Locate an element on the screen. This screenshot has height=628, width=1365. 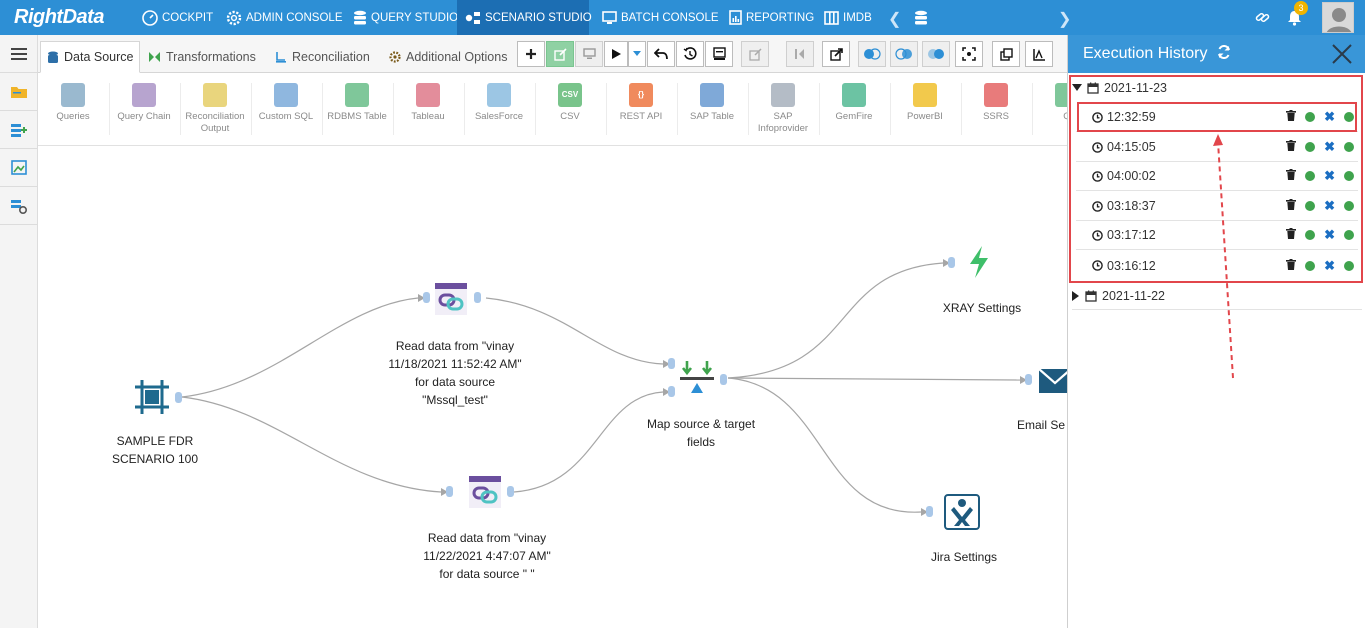
join-left-button is located at coordinates (872, 54).